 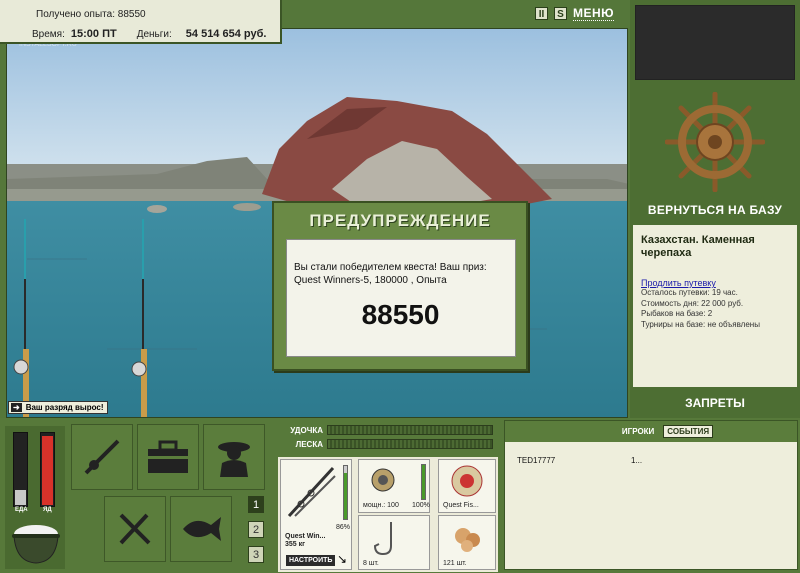 I want to click on food-label: ЕДА, so click(x=21, y=510).